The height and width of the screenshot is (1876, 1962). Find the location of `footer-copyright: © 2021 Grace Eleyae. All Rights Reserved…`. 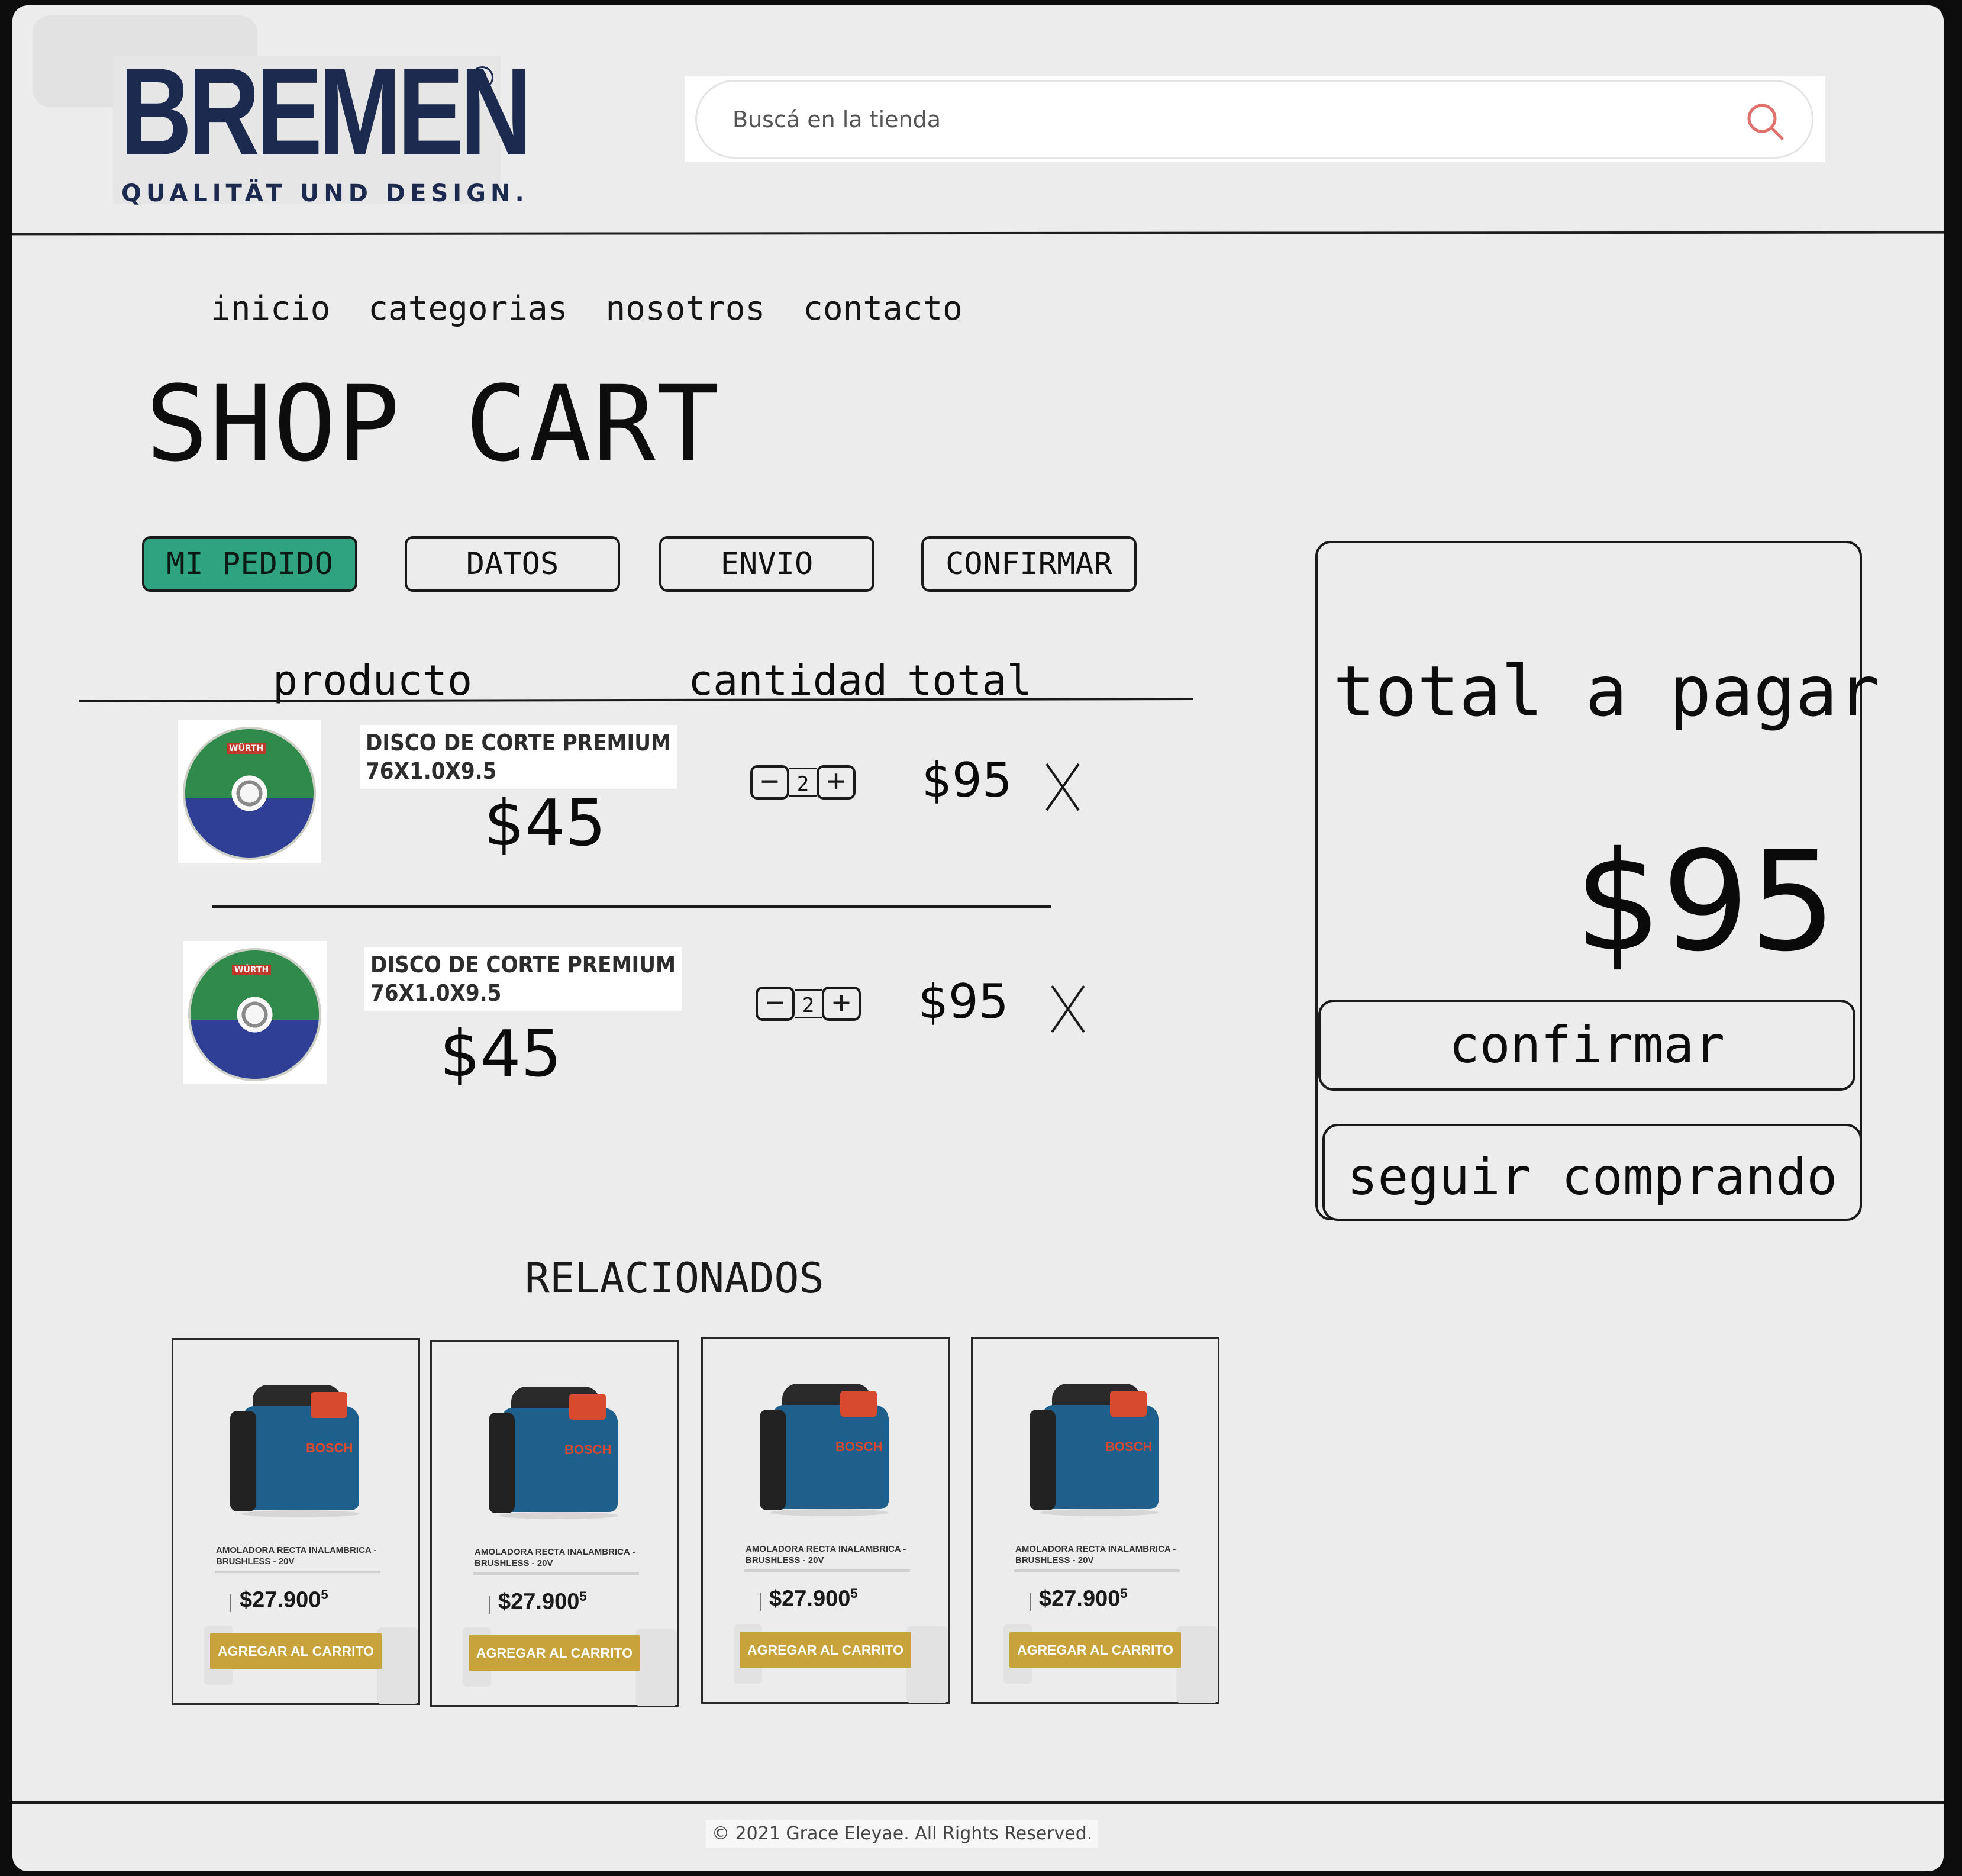

footer-copyright: © 2021 Grace Eleyae. All Rights Reserved… is located at coordinates (902, 1834).